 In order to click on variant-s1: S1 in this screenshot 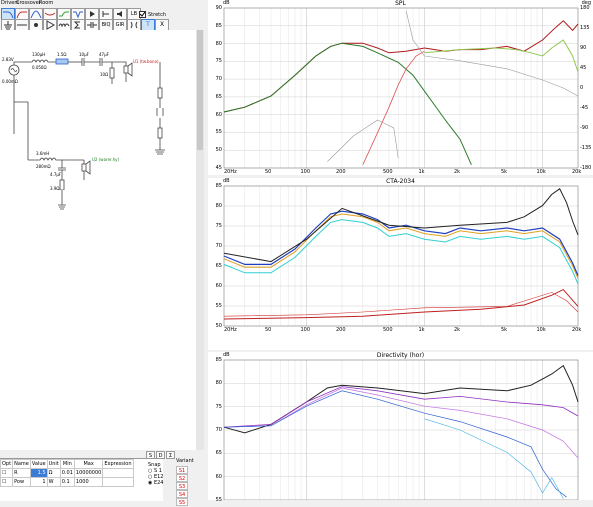, I will do `click(182, 470)`.